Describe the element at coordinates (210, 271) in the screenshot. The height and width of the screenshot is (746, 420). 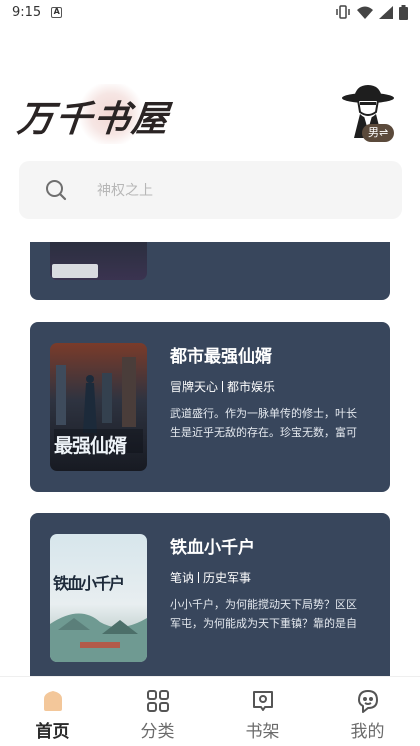
I see `book-card-partial` at that location.